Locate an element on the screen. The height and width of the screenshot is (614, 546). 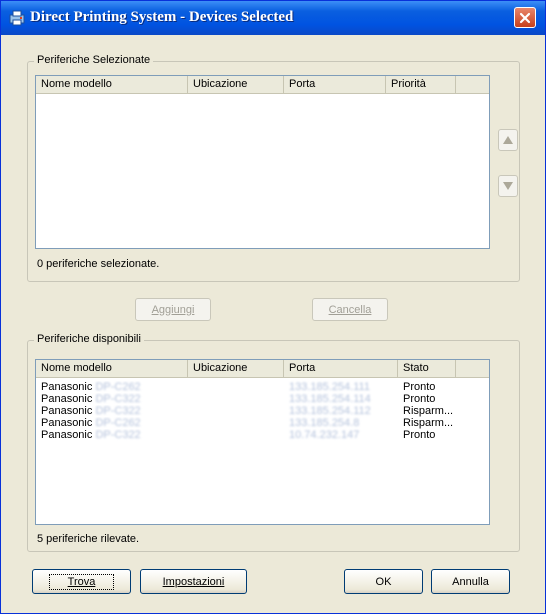
column-header-status: Stato is located at coordinates (427, 368).